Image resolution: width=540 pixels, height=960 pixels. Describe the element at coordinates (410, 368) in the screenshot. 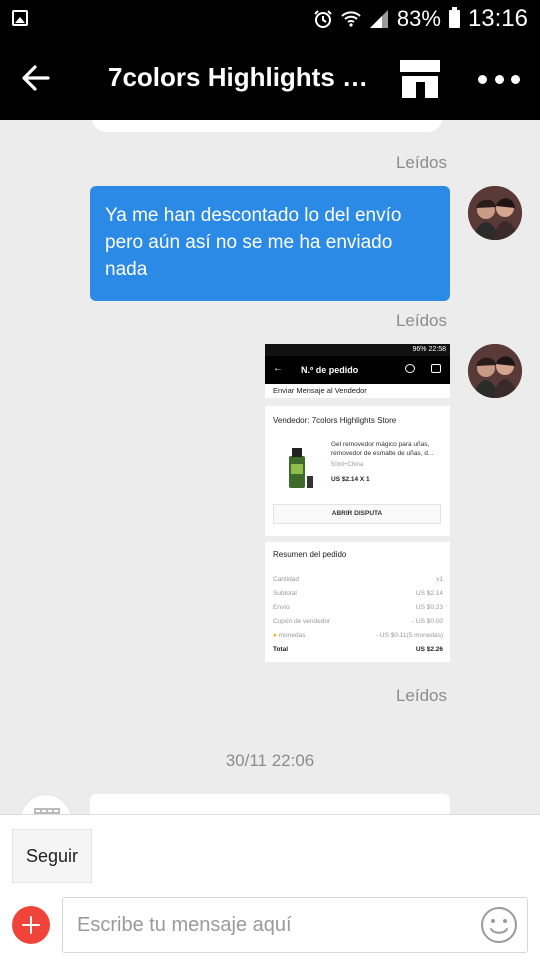

I see `attachment-headset-icon` at that location.